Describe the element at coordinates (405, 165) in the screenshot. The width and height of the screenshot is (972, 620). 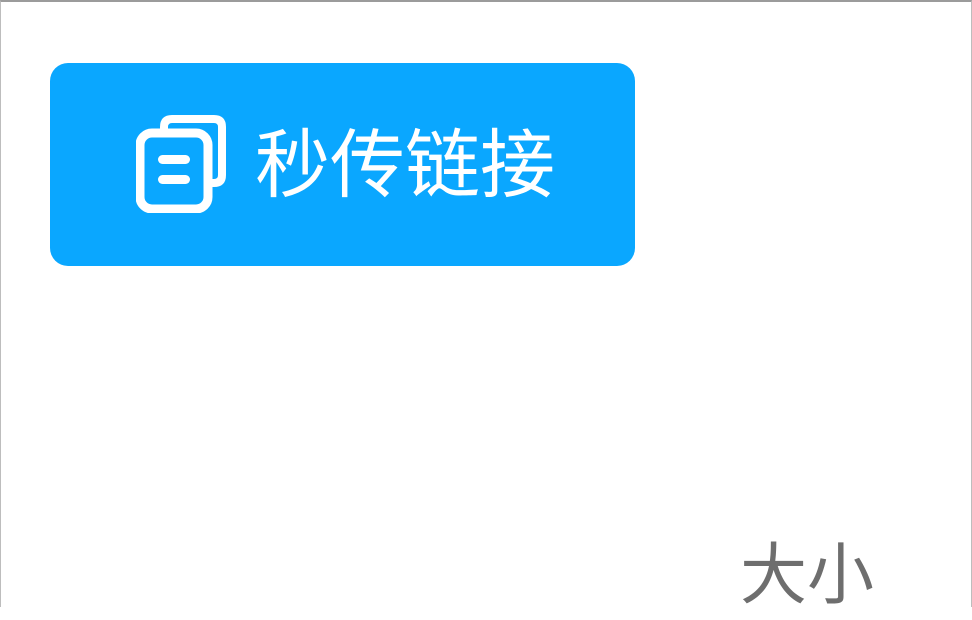
I see `rapid-link-label: 秒传链接` at that location.